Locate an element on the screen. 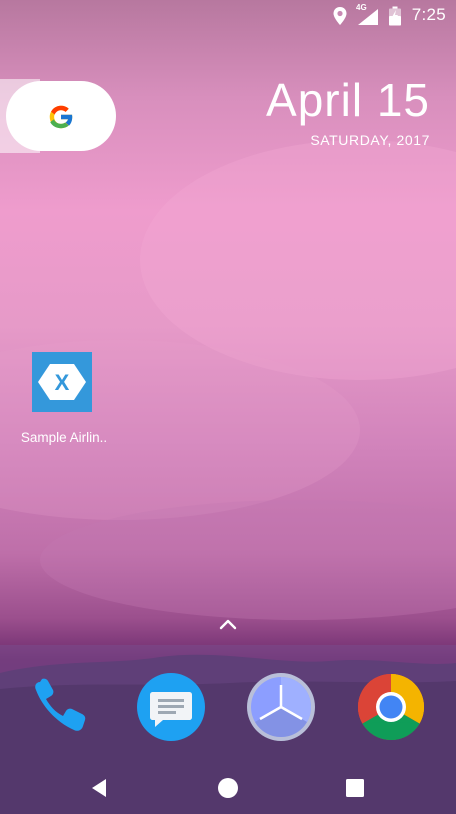 This screenshot has height=814, width=456. location-icon is located at coordinates (340, 16).